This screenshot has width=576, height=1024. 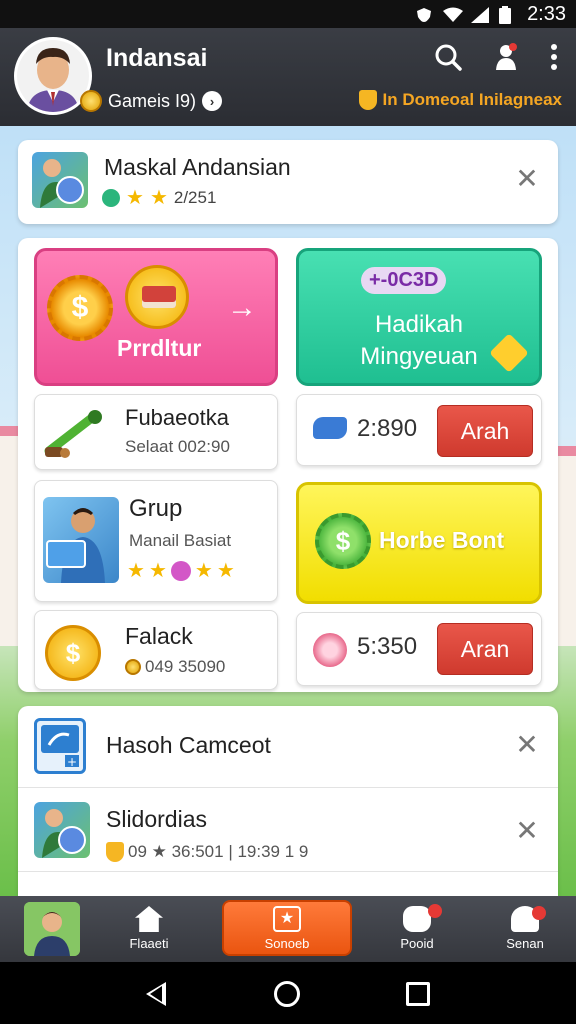 I want to click on house-left, so click(x=10, y=536).